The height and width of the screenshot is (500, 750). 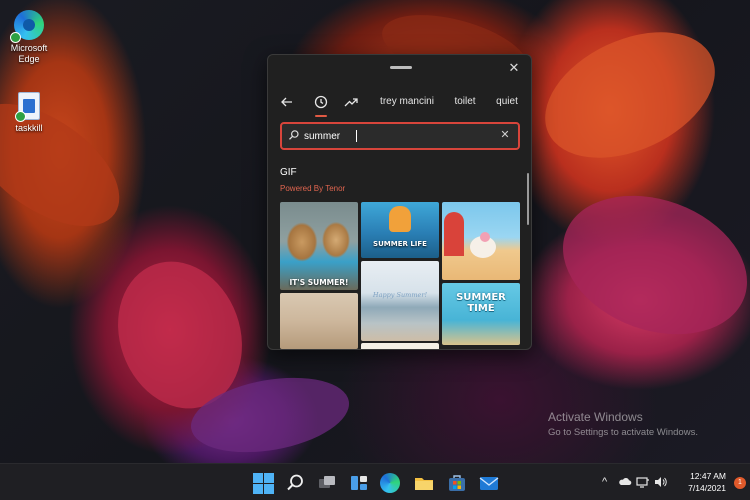 I want to click on clock-time: 12:47 AM, so click(x=708, y=476).